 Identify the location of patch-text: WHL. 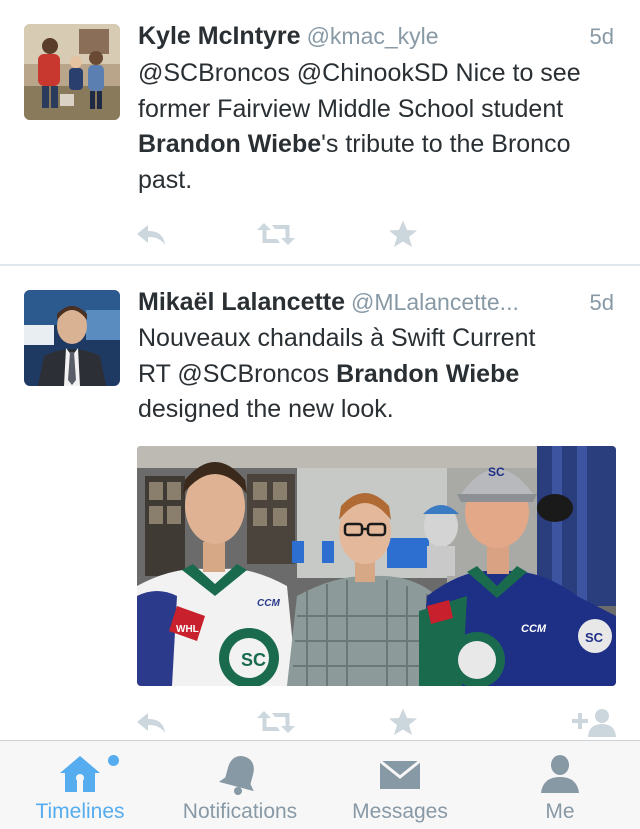
(187, 629).